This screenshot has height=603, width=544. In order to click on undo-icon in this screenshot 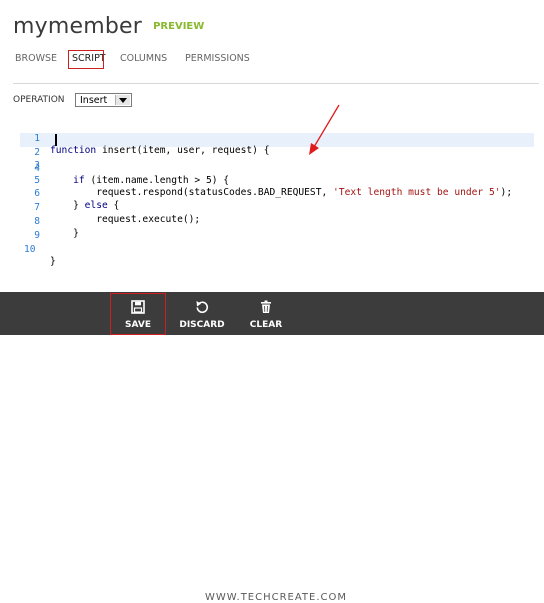, I will do `click(202, 308)`.